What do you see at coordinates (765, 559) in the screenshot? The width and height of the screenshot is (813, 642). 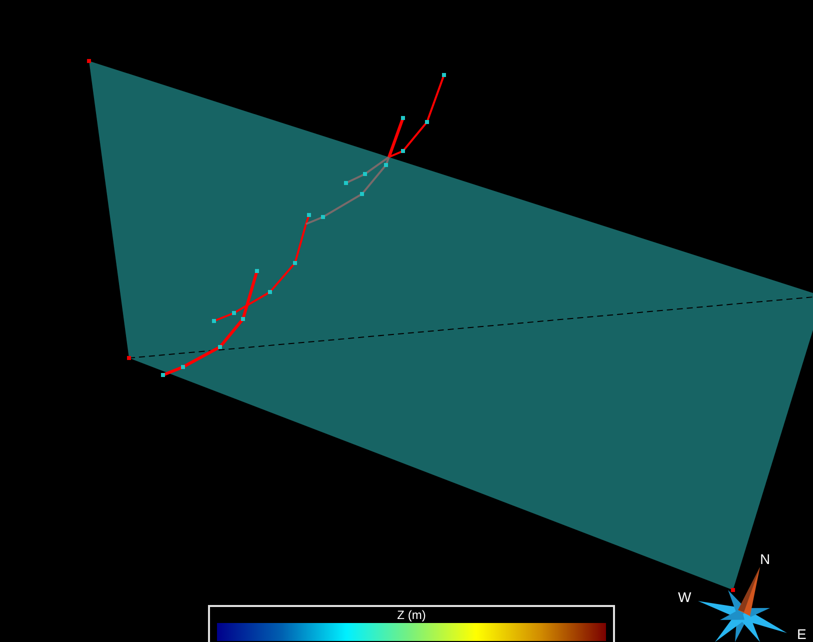 I see `north-label: N` at bounding box center [765, 559].